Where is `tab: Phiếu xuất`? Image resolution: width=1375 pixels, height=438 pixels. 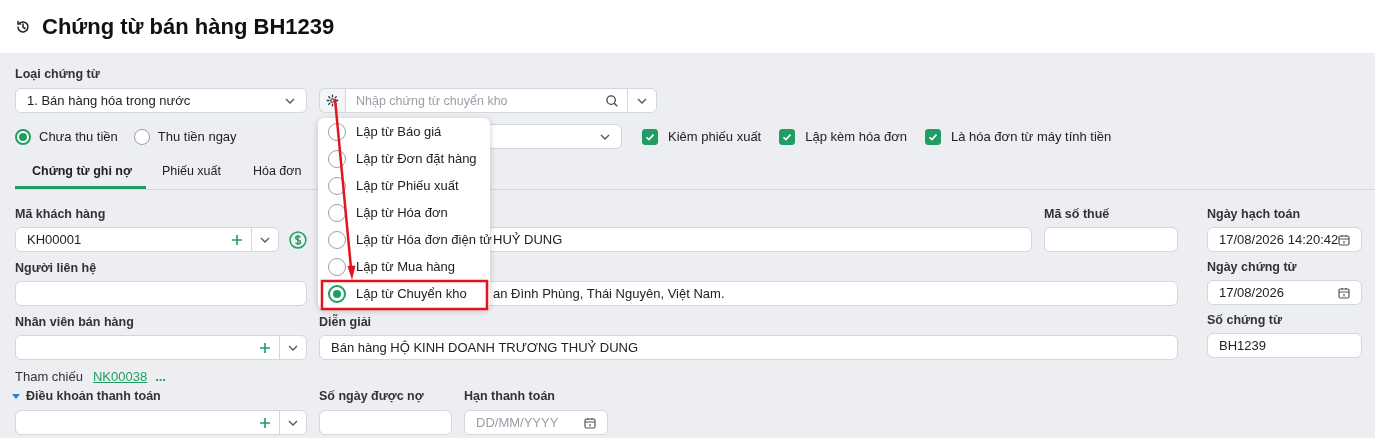 tab: Phiếu xuất is located at coordinates (191, 173).